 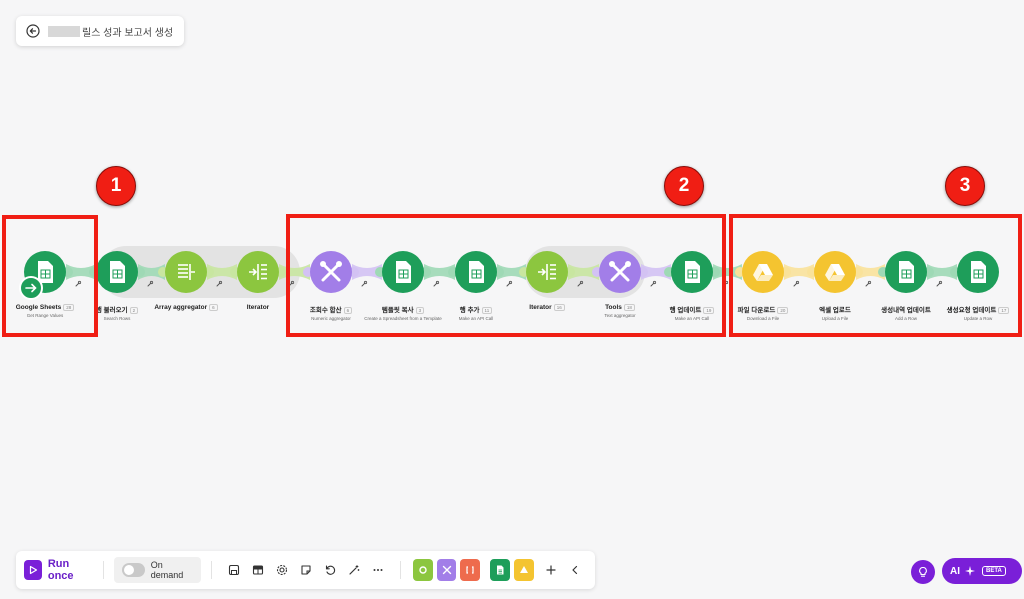 What do you see at coordinates (330, 570) in the screenshot?
I see `undo-icon` at bounding box center [330, 570].